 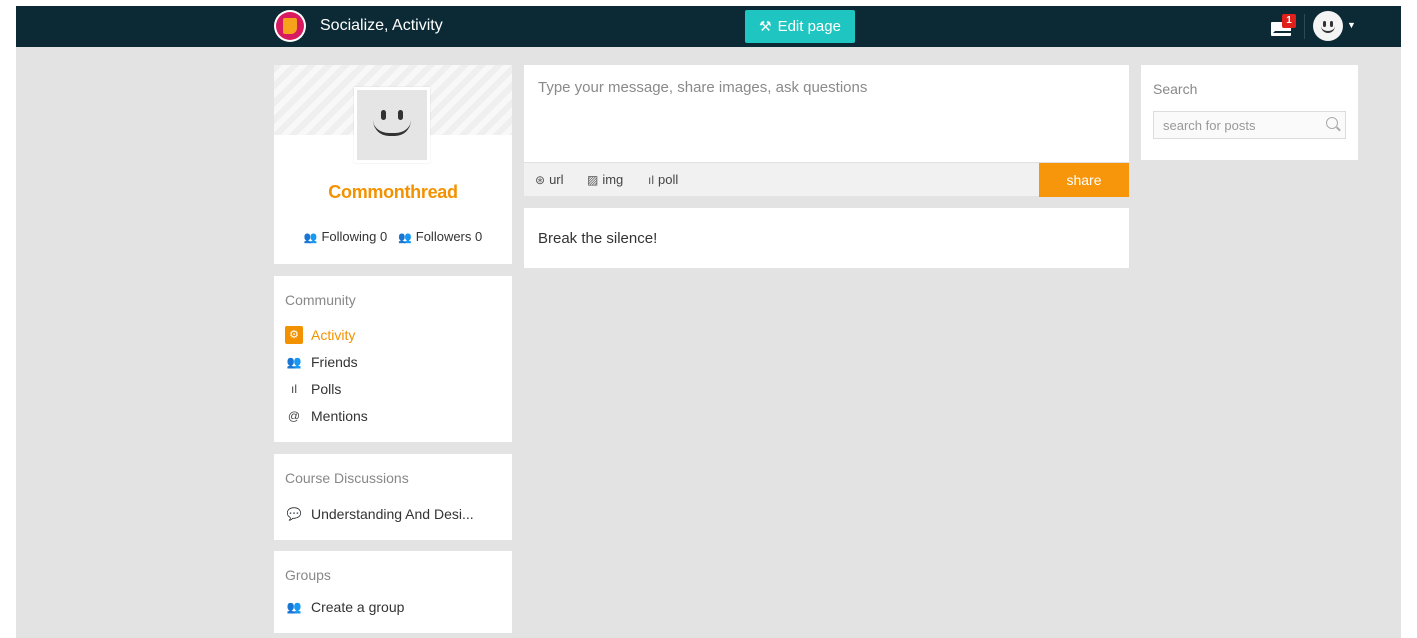 What do you see at coordinates (381, 25) in the screenshot?
I see `page-title: Socialize, Activity` at bounding box center [381, 25].